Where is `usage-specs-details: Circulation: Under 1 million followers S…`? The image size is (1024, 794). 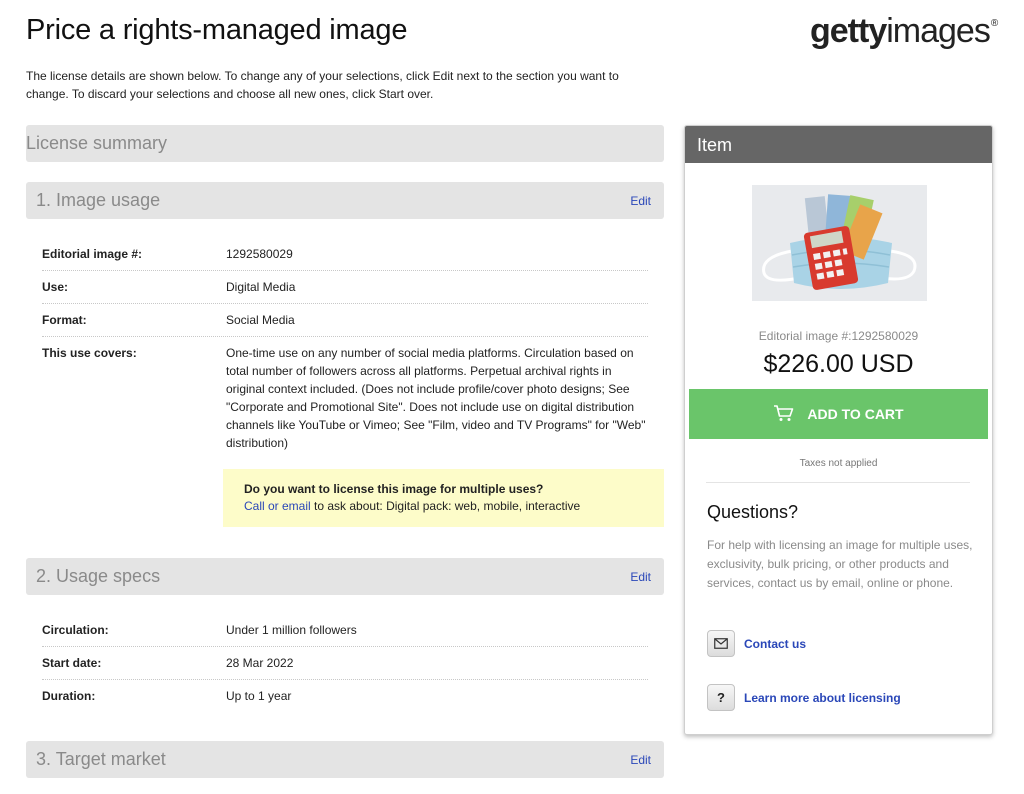
usage-specs-details: Circulation: Under 1 million followers S… is located at coordinates (345, 663).